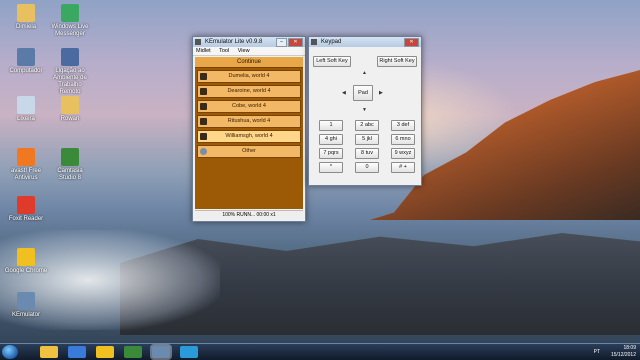 The height and width of the screenshot is (360, 640). I want to click on list-item: Cobe, world 4, so click(249, 106).